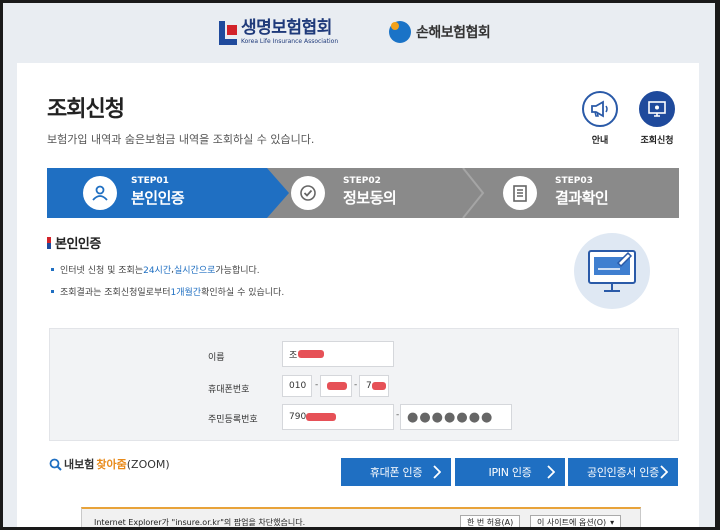 This screenshot has height=530, width=720. I want to click on zoom-link-prefix: 내보험, so click(79, 464).